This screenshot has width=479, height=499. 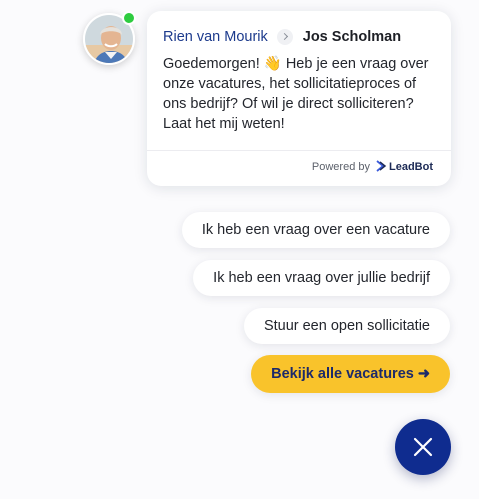 I want to click on agent-name: Rien van Mourik, so click(x=215, y=37).